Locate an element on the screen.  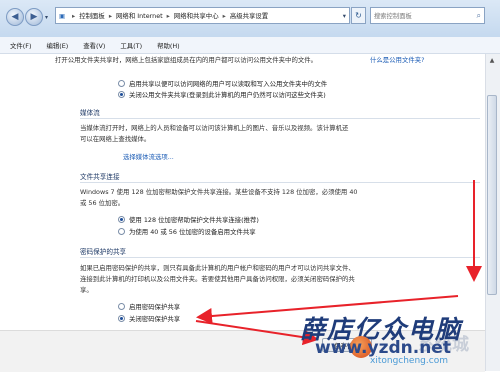
control-panel-icon: ▣ is located at coordinates (62, 15).